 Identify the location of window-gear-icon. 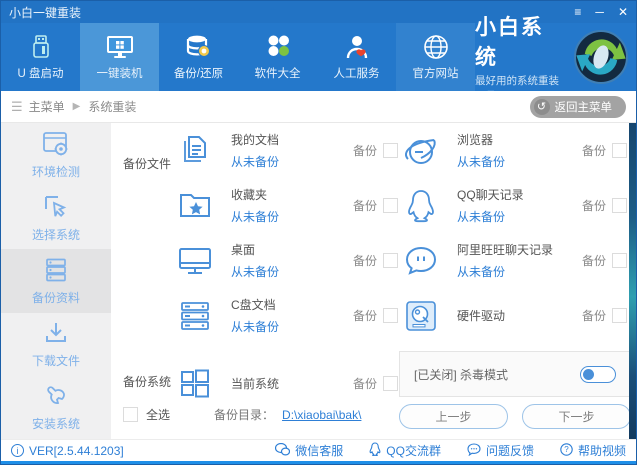
(56, 144).